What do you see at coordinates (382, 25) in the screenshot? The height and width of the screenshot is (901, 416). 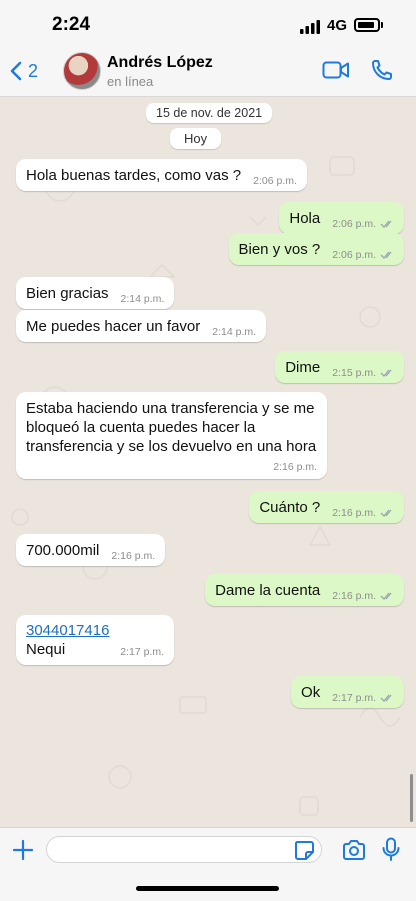 I see `battery-tip` at bounding box center [382, 25].